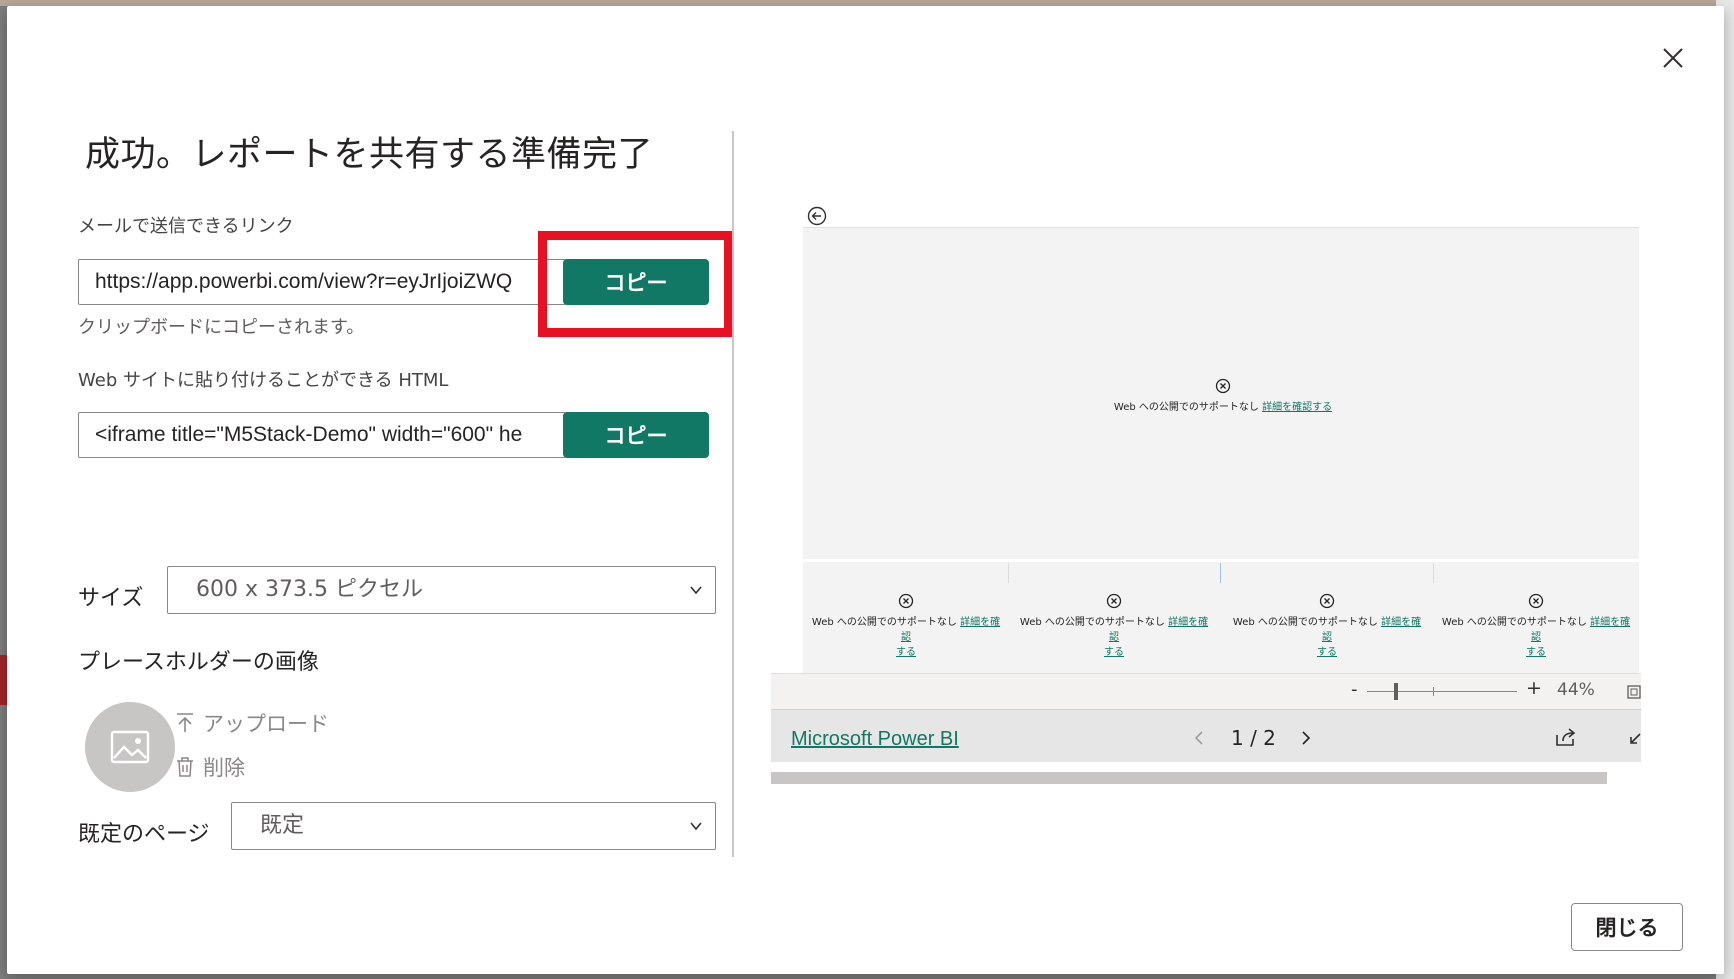 Image resolution: width=1734 pixels, height=979 pixels. What do you see at coordinates (1206, 735) in the screenshot?
I see `report-footer: Microsoft Power BI 1 / 2` at bounding box center [1206, 735].